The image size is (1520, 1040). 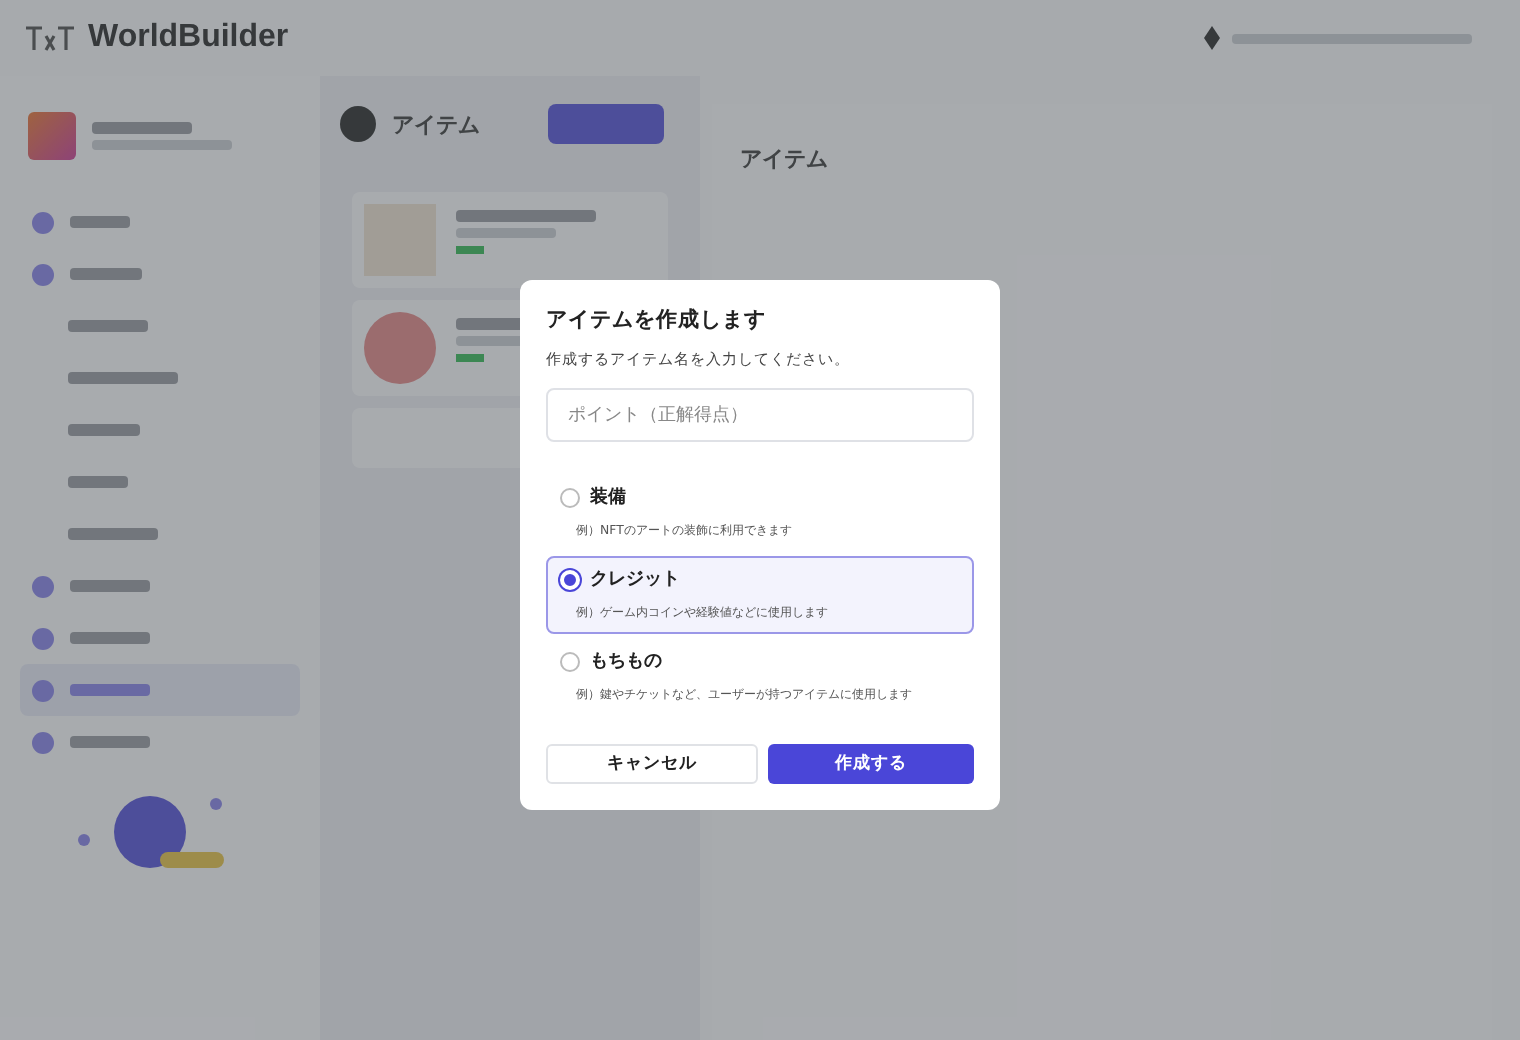 What do you see at coordinates (162, 145) in the screenshot?
I see `org-subtitle` at bounding box center [162, 145].